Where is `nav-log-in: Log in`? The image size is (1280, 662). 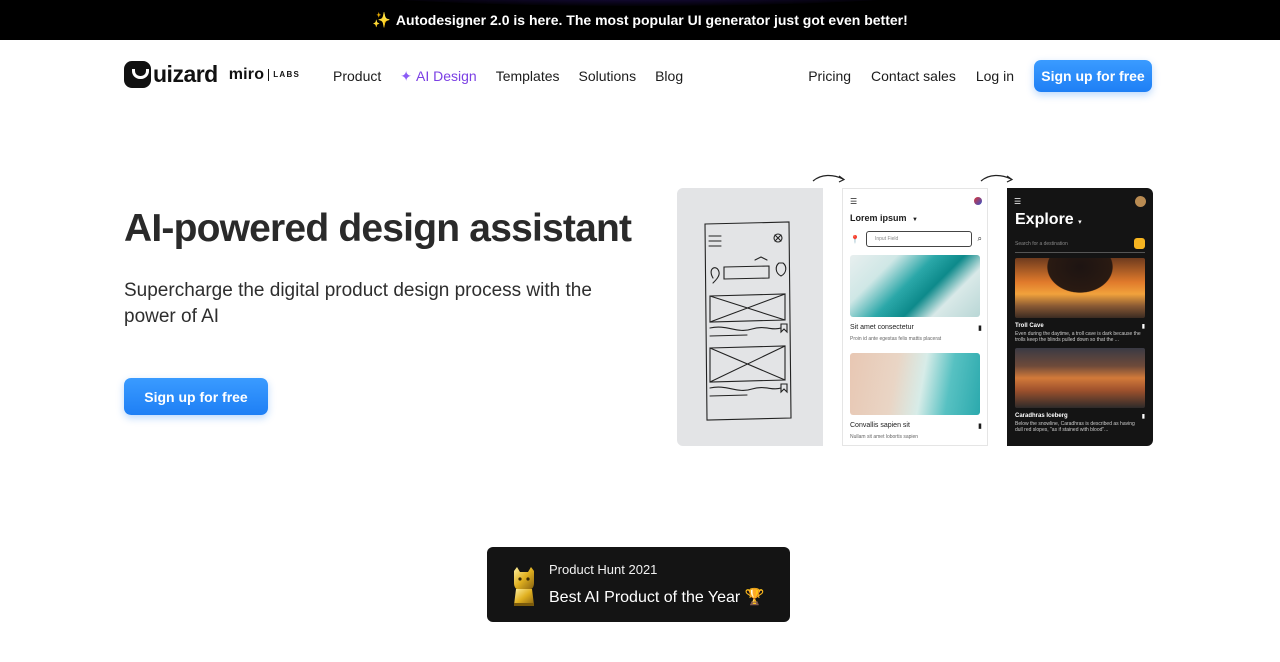 nav-log-in: Log in is located at coordinates (995, 76).